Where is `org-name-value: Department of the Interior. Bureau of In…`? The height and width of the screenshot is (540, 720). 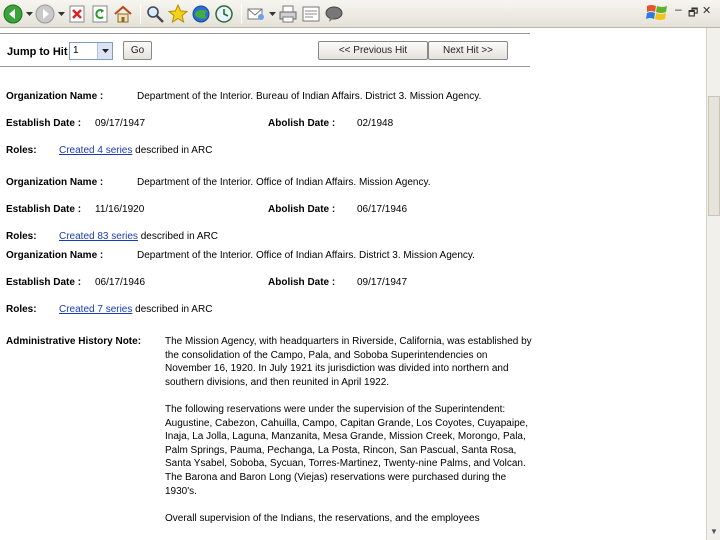
org-name-value: Department of the Interior. Bureau of In… is located at coordinates (309, 96).